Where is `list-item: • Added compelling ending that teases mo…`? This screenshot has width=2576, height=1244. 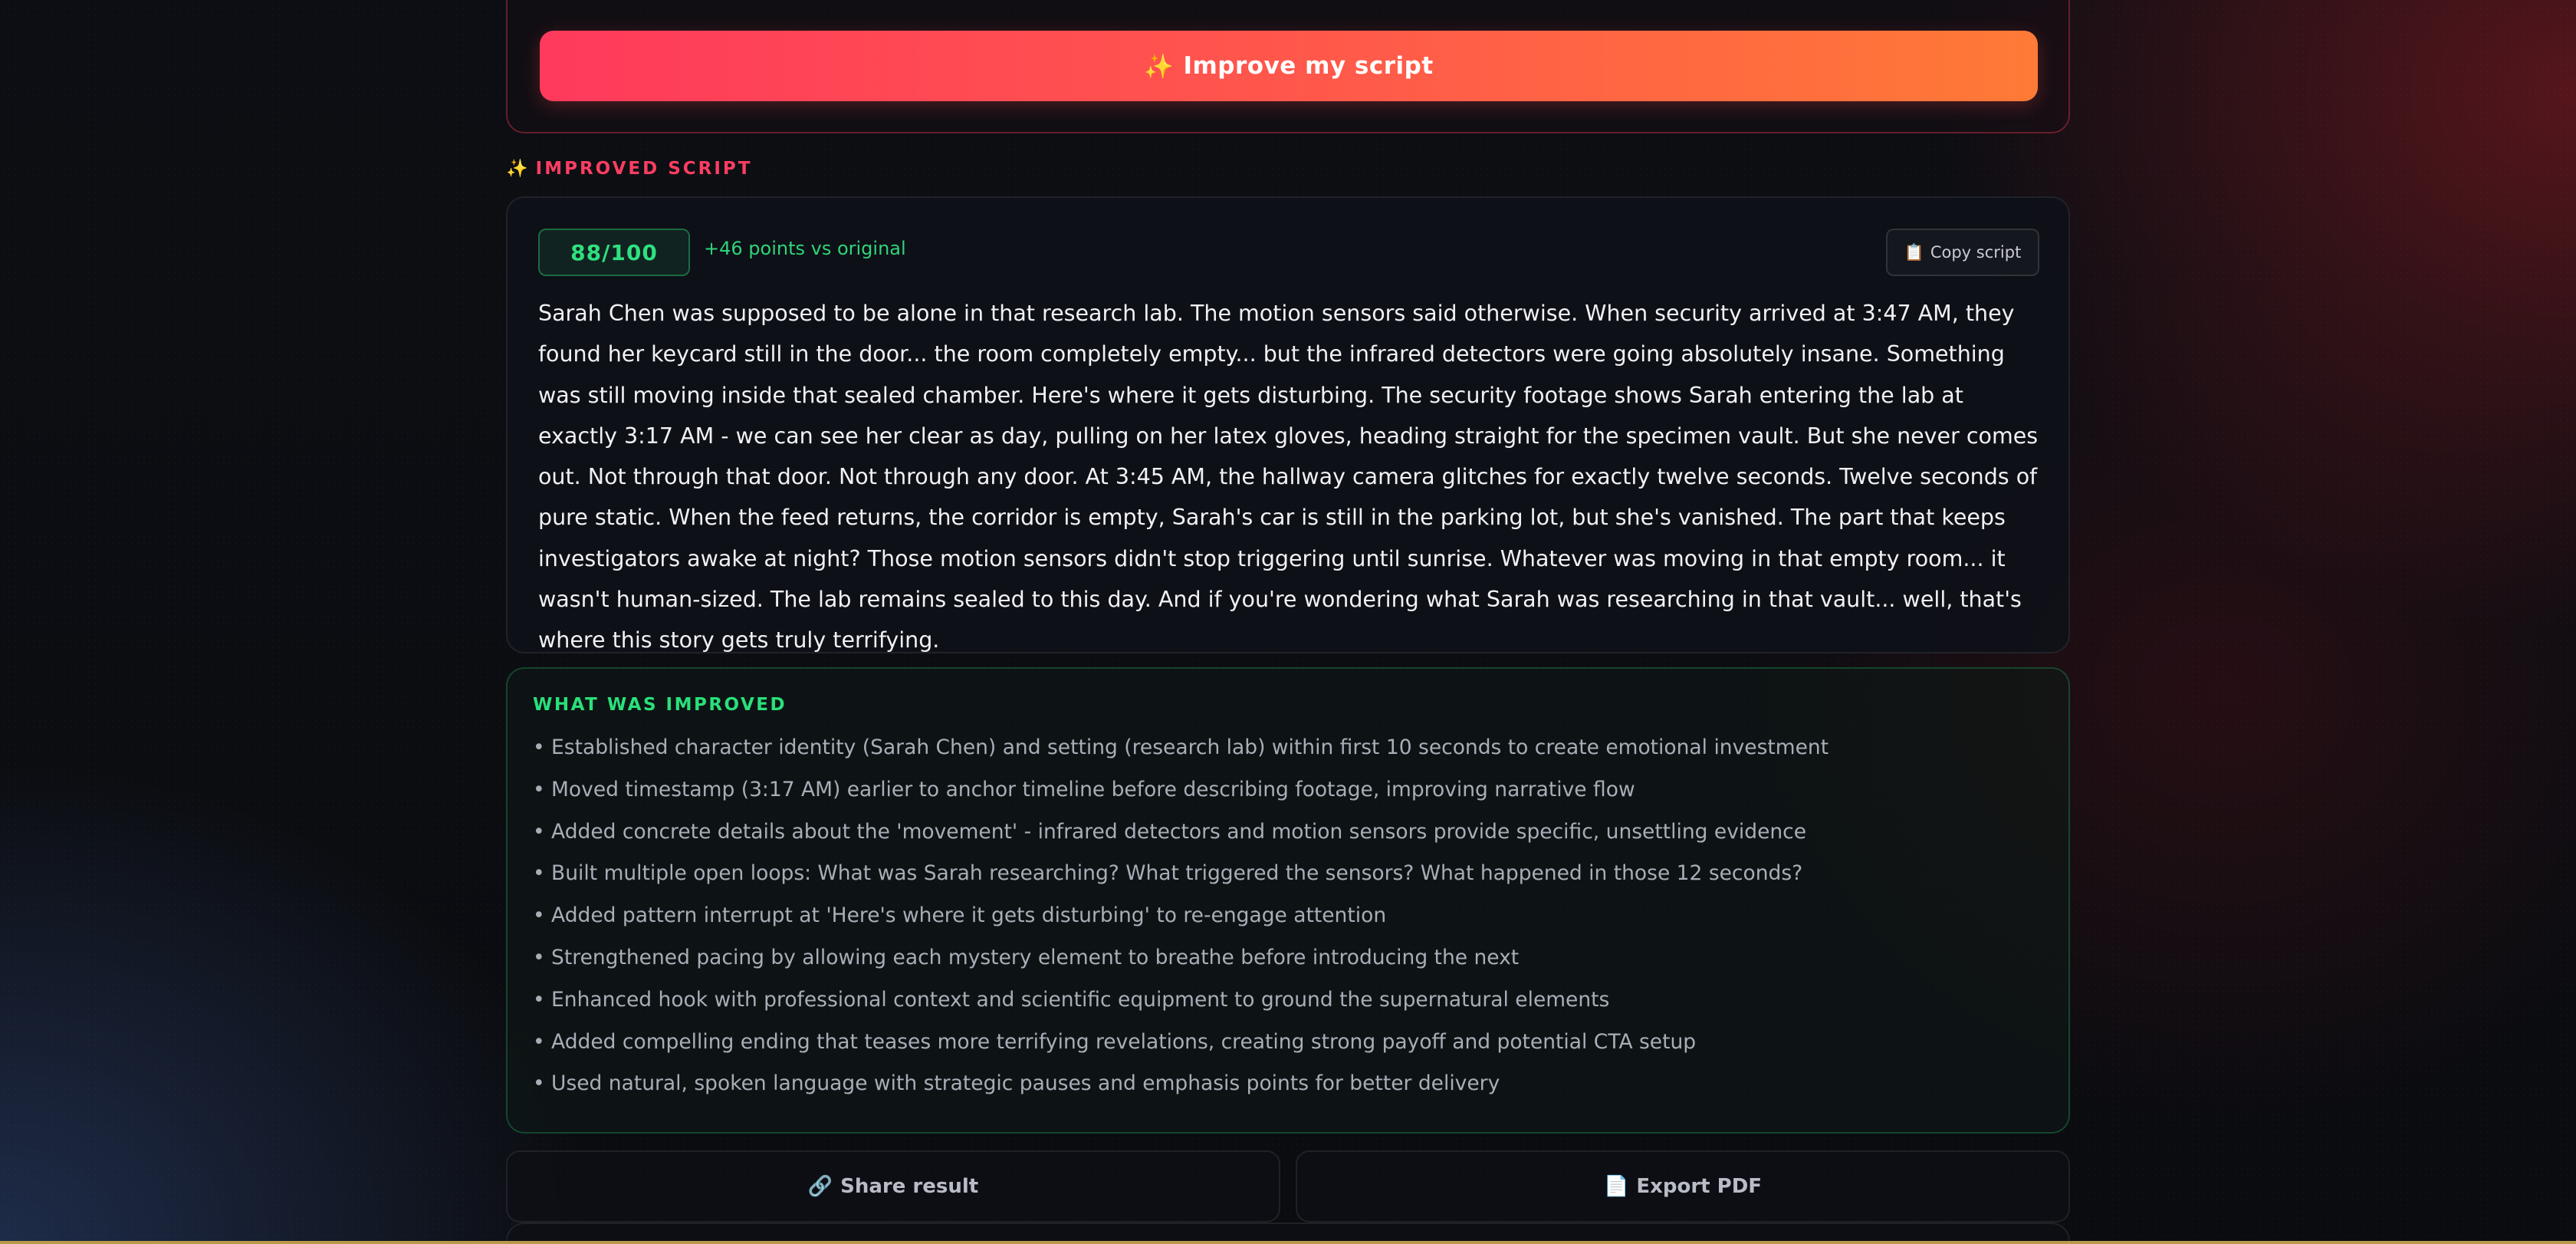
list-item: • Added compelling ending that teases mo… is located at coordinates (1115, 1041).